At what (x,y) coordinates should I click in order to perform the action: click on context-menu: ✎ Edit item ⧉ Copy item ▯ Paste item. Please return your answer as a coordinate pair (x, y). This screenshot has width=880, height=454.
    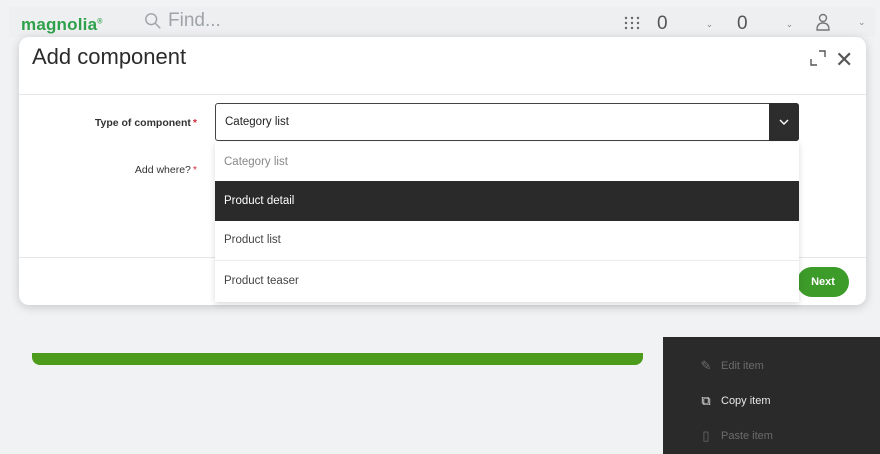
    Looking at the image, I should click on (771, 395).